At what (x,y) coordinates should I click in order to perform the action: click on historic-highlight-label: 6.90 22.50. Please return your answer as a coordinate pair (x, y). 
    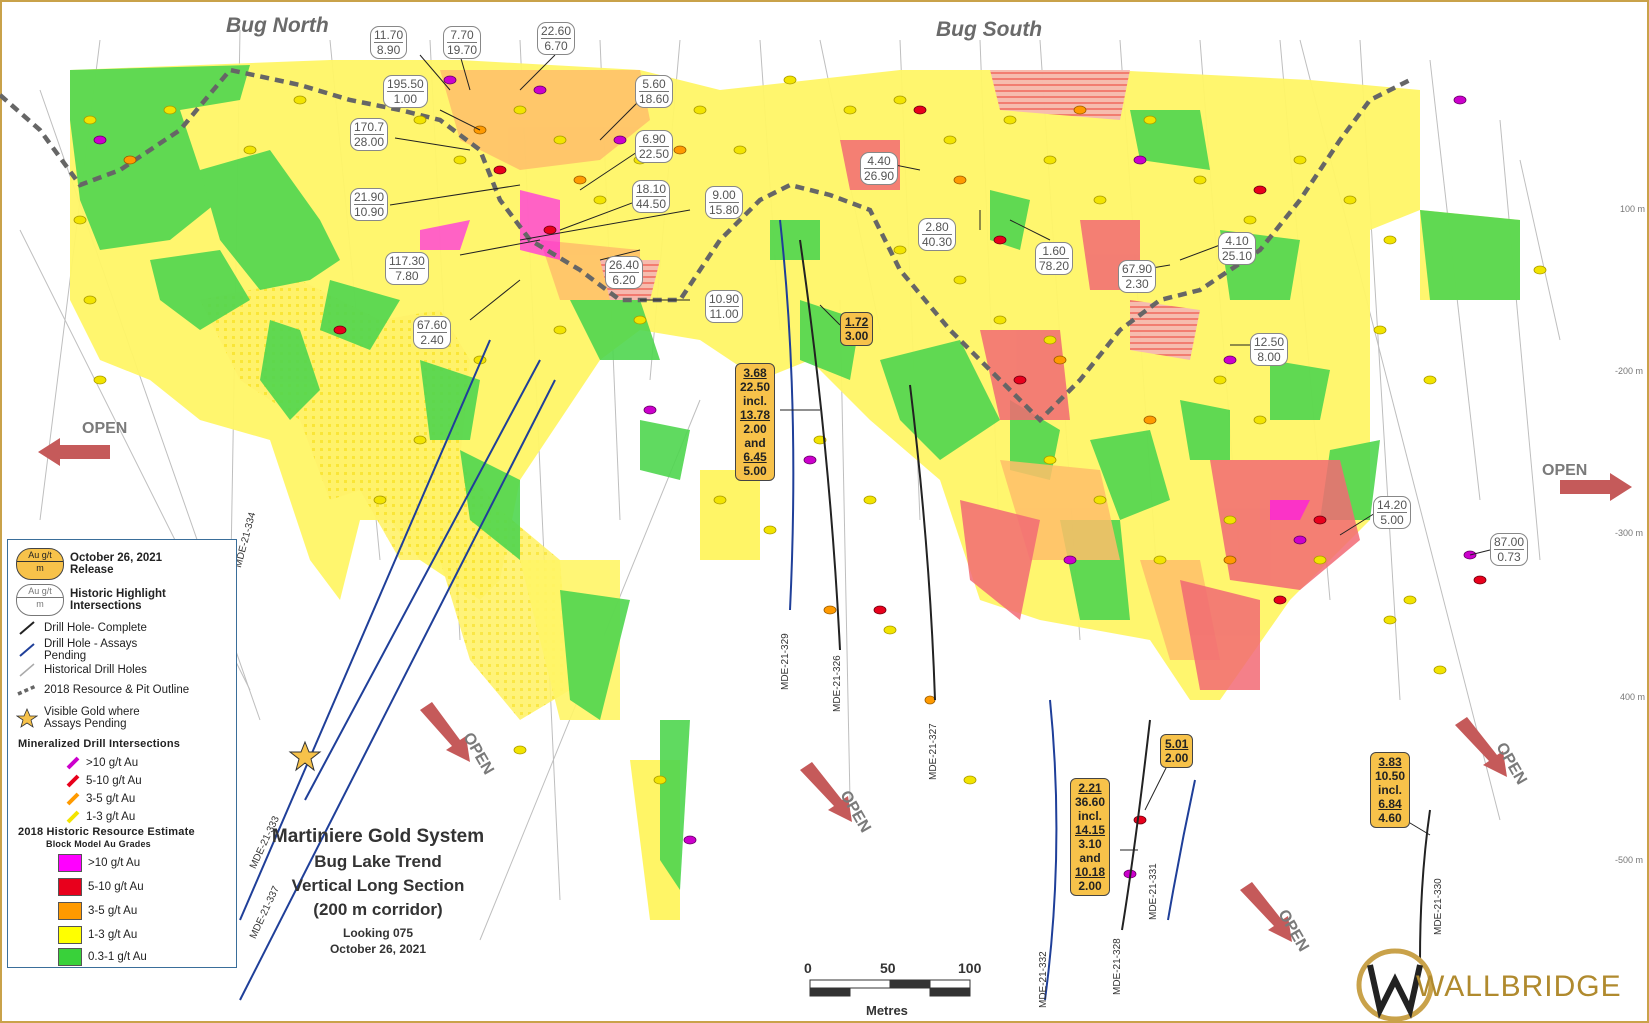
    Looking at the image, I should click on (654, 146).